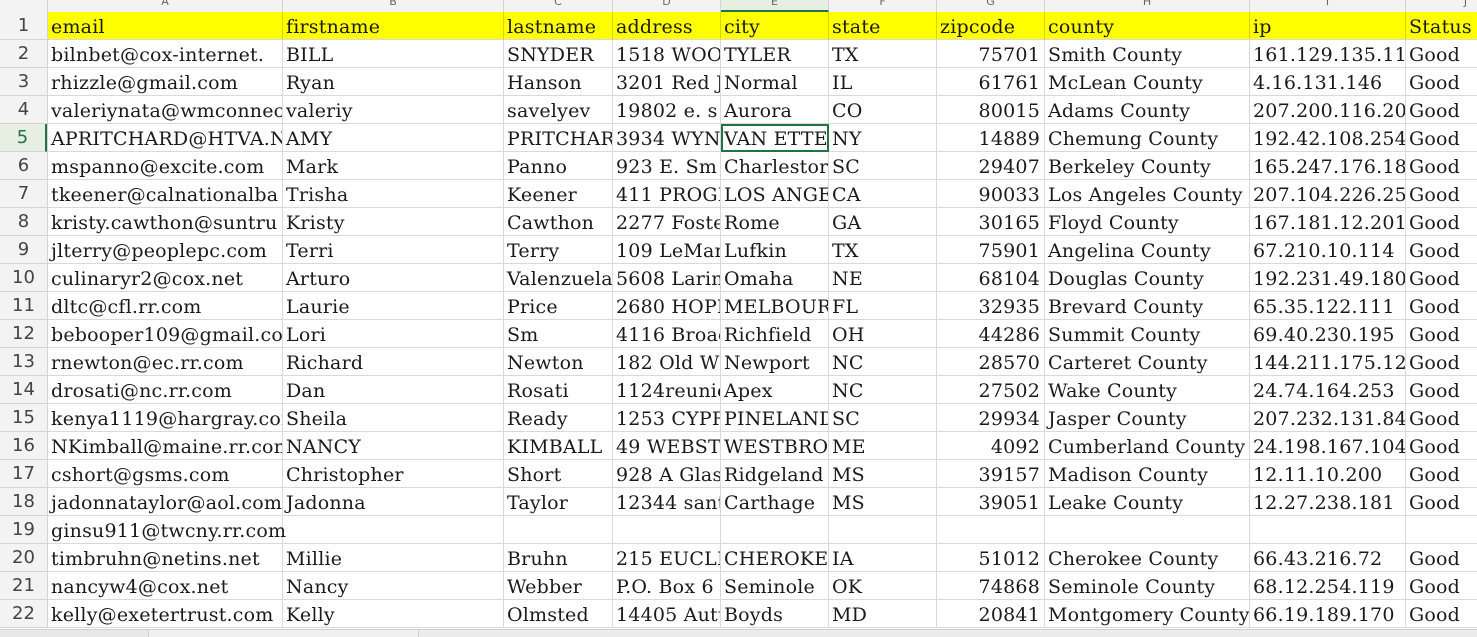  What do you see at coordinates (883, 502) in the screenshot?
I see `cell-state: MS` at bounding box center [883, 502].